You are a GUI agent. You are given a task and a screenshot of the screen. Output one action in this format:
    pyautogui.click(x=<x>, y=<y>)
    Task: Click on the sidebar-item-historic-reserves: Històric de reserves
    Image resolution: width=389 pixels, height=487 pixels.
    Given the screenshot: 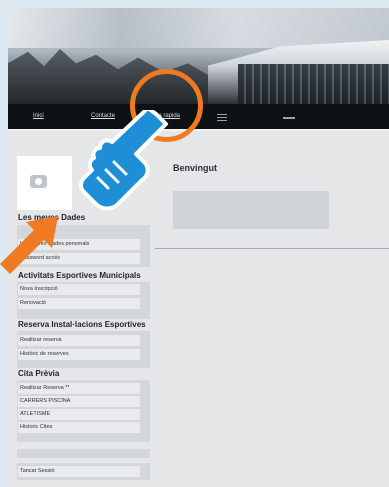 What is the action you would take?
    pyautogui.click(x=79, y=354)
    